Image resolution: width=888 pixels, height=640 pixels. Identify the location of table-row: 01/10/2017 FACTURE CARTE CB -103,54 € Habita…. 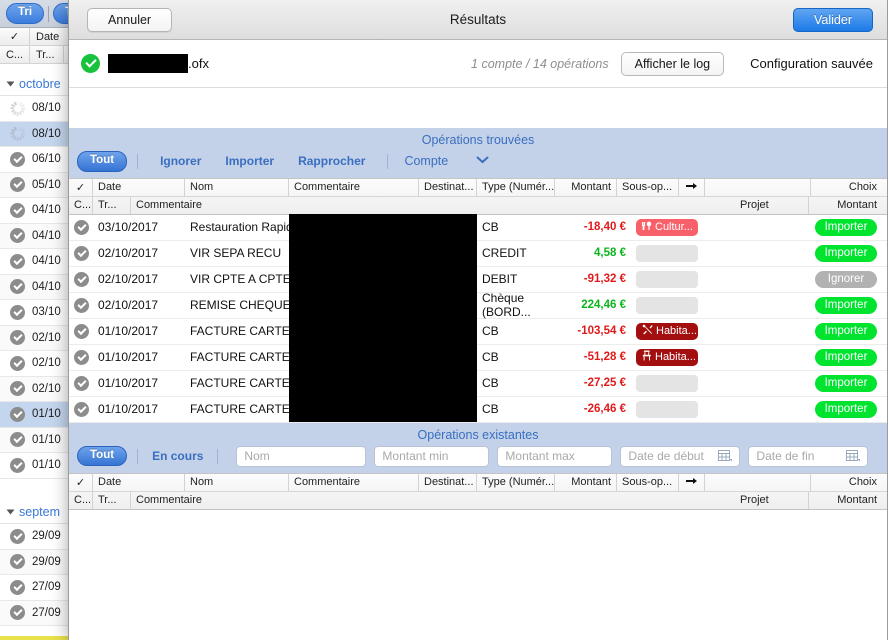
(478, 331).